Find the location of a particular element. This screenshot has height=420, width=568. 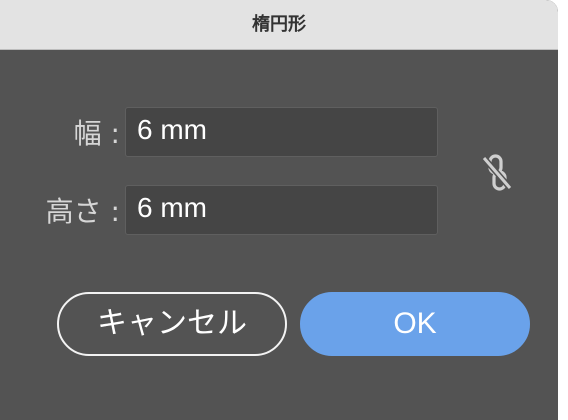

height-label: 高さ : is located at coordinates (82, 211).